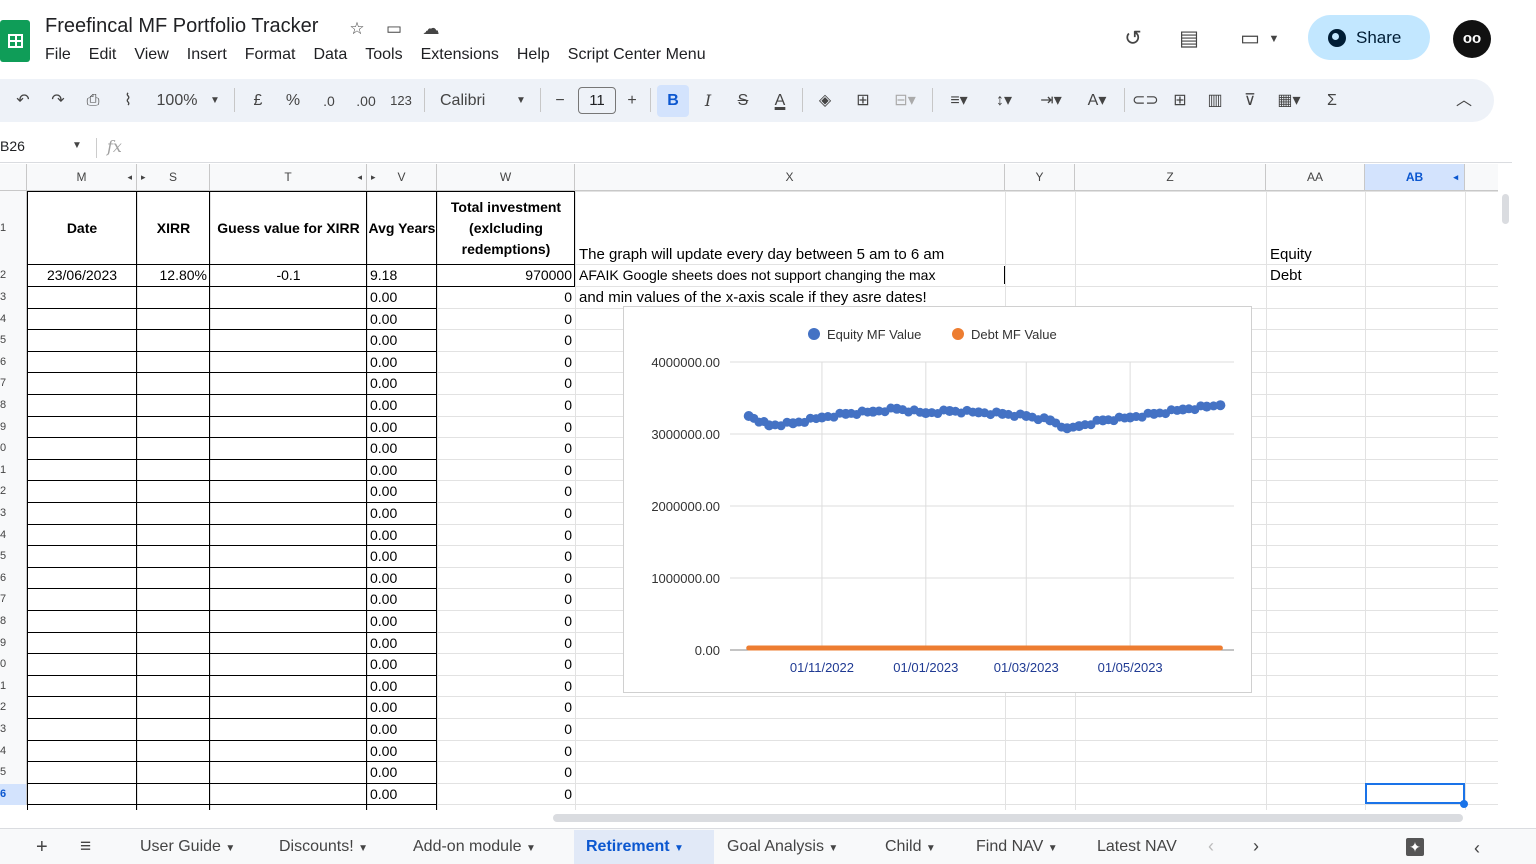  Describe the element at coordinates (388, 55) in the screenshot. I see `menu-tools: Tools` at that location.